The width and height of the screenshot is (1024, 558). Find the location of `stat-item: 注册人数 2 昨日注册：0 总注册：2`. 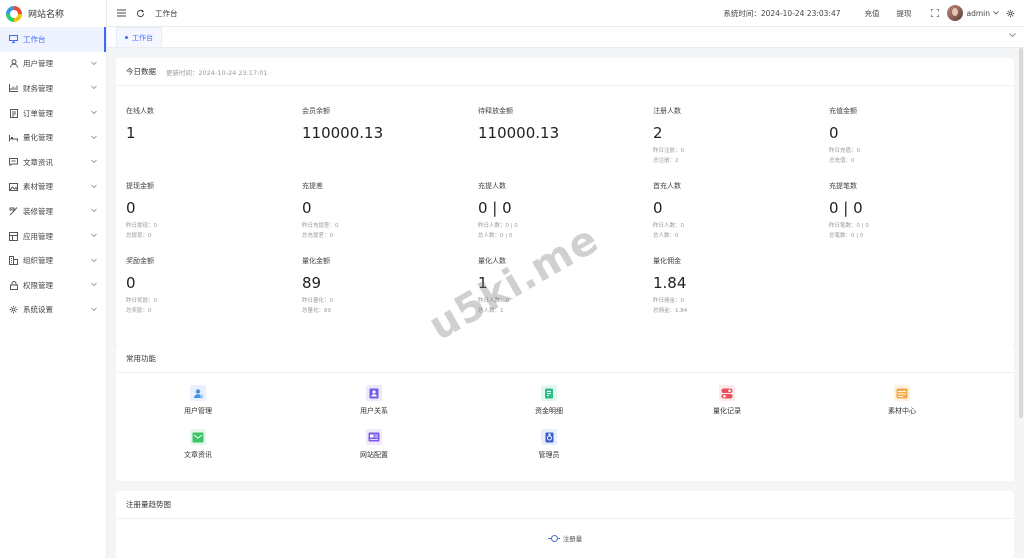

stat-item: 注册人数 2 昨日注册：0 总注册：2 is located at coordinates (738, 136).